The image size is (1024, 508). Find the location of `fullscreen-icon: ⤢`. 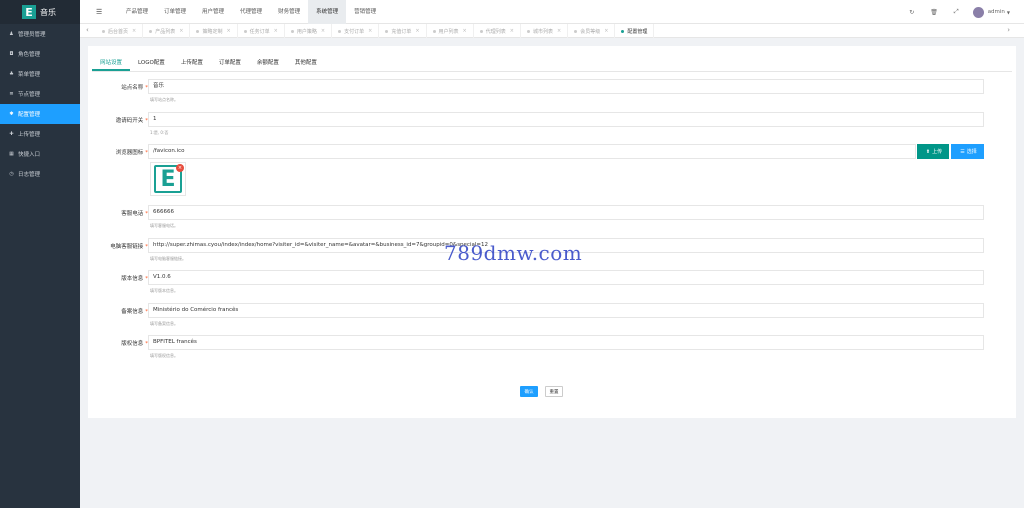

fullscreen-icon: ⤢ is located at coordinates (956, 12).